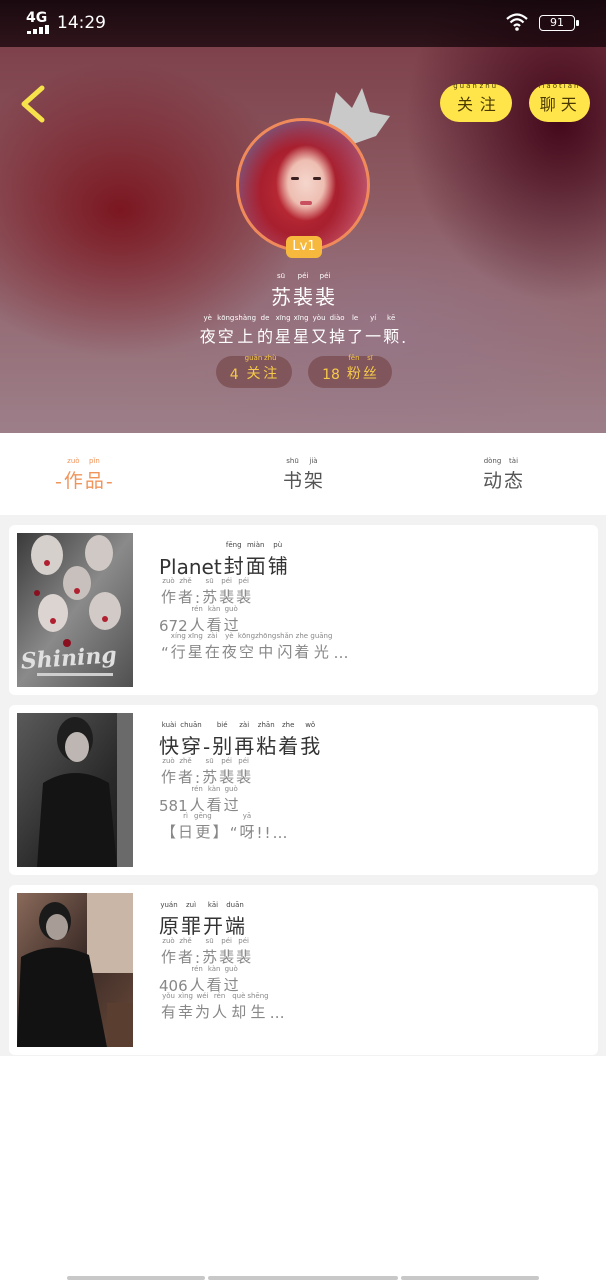  I want to click on pinyin: zhān, so click(266, 725).